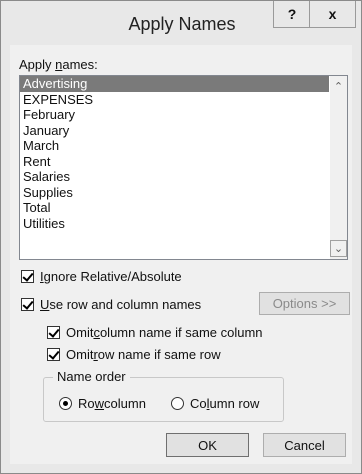 This screenshot has height=474, width=362. What do you see at coordinates (125, 403) in the screenshot?
I see `radio-label: column` at bounding box center [125, 403].